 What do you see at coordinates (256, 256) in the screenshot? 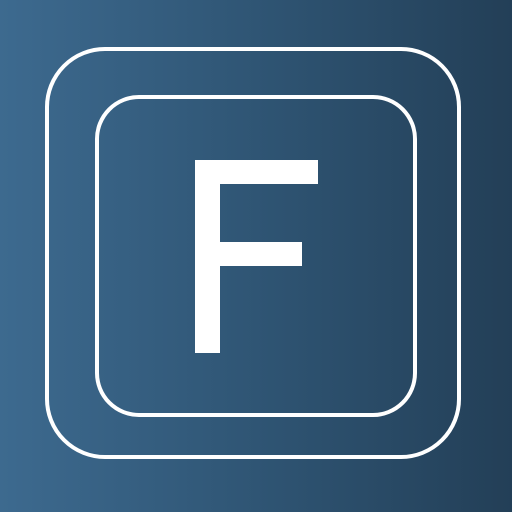
I see `letter-f-icon: F` at bounding box center [256, 256].